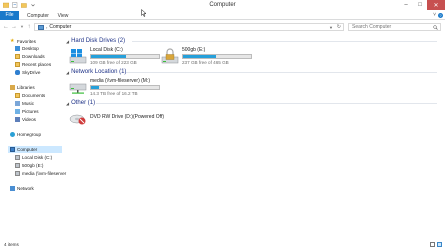 Image resolution: width=445 pixels, height=250 pixels. I want to click on nav-item-local-disk: Local Disk (C:), so click(33, 157).